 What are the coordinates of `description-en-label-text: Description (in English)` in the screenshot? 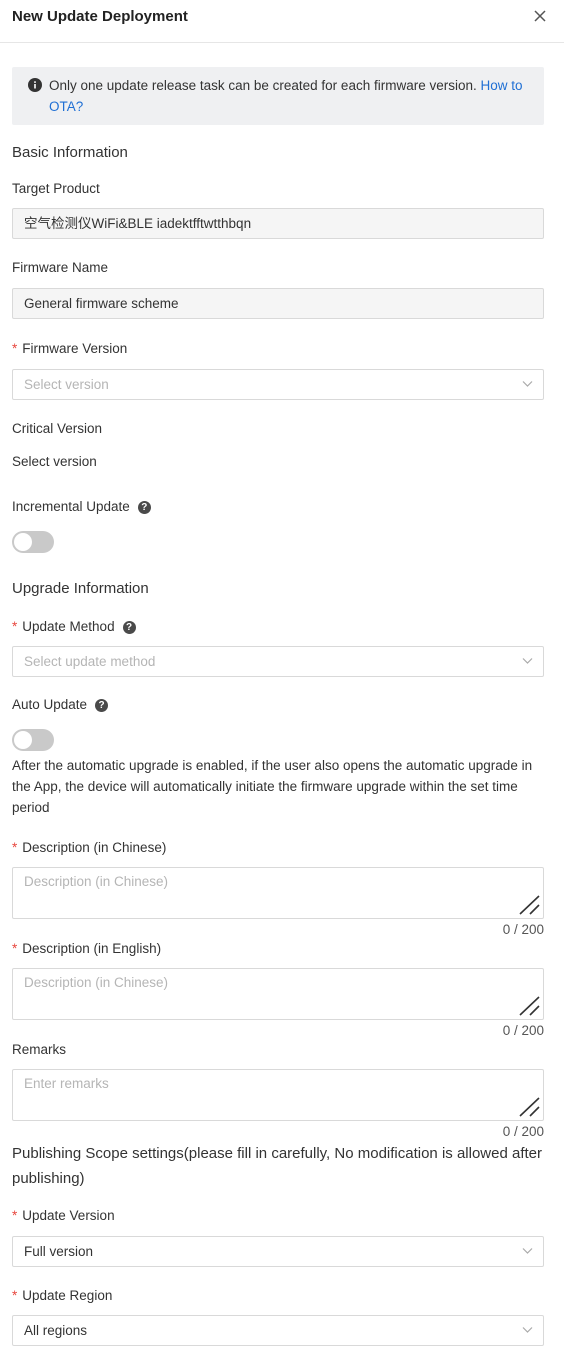 It's located at (92, 948).